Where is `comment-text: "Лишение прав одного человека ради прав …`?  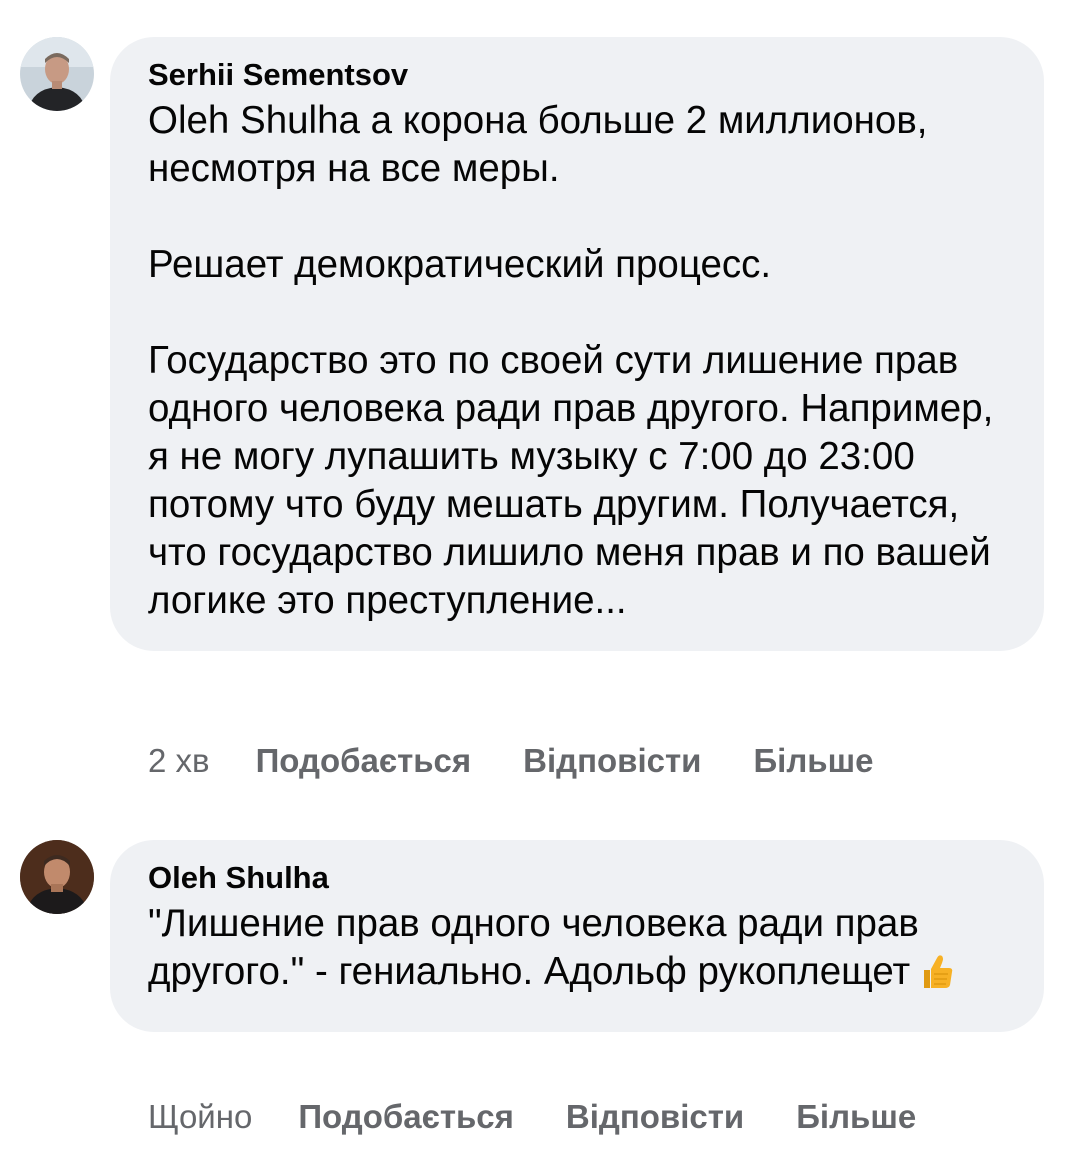
comment-text: "Лишение прав одного человека ради прав … is located at coordinates (578, 951).